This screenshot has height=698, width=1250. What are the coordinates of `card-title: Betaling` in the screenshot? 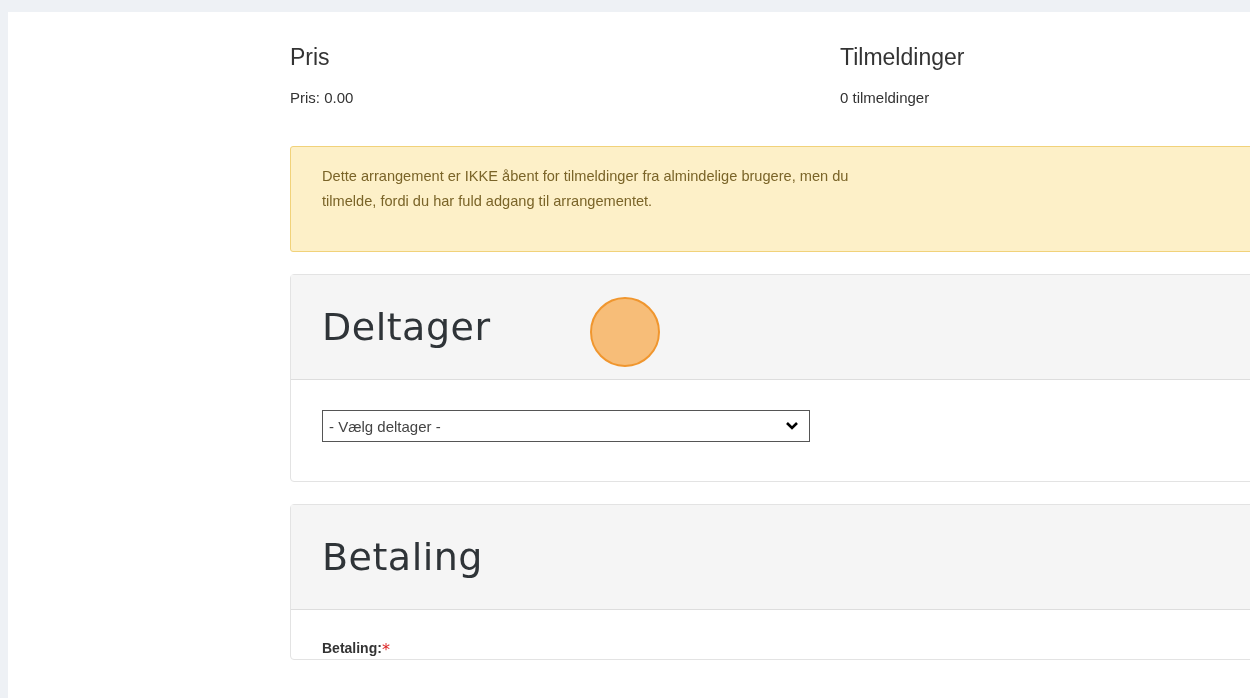 It's located at (402, 557).